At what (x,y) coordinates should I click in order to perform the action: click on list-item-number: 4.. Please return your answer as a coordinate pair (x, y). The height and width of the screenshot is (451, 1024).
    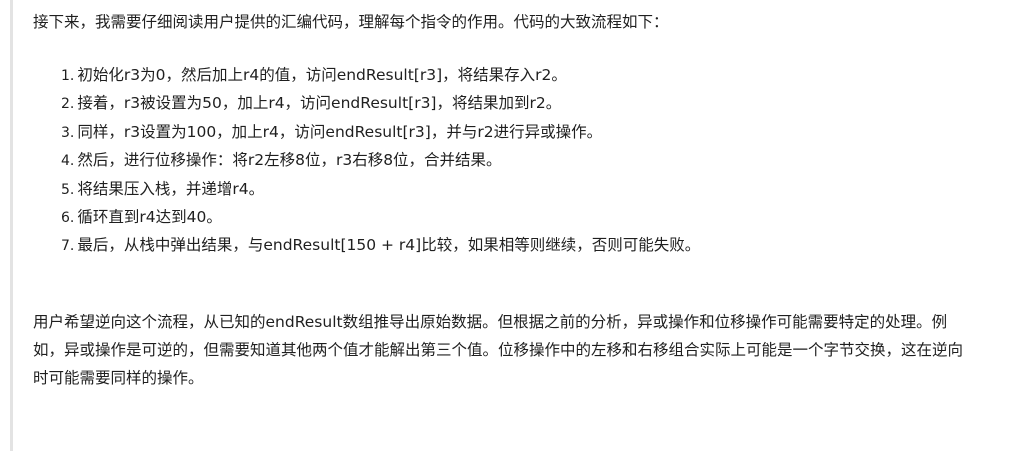
    Looking at the image, I should click on (68, 161).